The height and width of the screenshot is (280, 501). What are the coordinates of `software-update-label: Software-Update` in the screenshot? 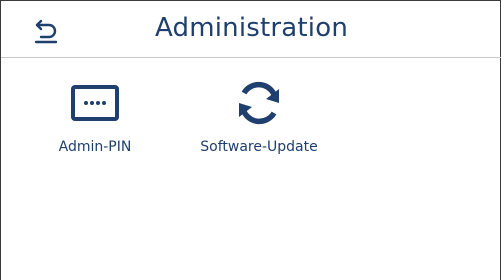 It's located at (259, 147).